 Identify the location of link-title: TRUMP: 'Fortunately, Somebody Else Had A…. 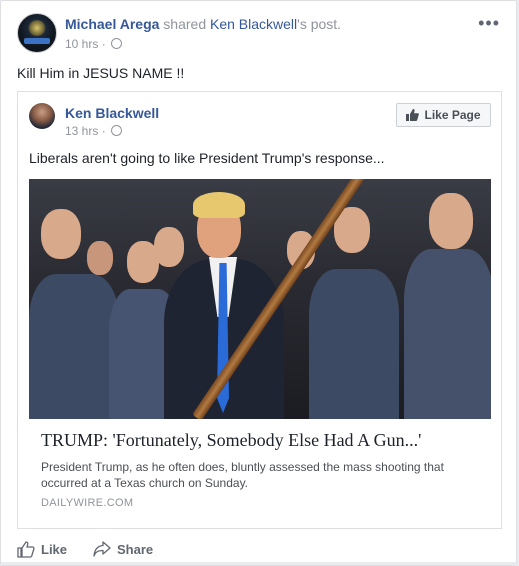
(231, 440).